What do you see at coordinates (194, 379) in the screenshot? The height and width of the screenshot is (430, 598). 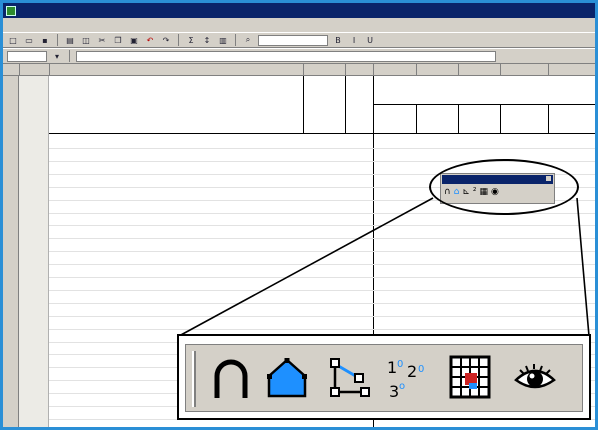 I see `toolbar-grip-handle` at bounding box center [194, 379].